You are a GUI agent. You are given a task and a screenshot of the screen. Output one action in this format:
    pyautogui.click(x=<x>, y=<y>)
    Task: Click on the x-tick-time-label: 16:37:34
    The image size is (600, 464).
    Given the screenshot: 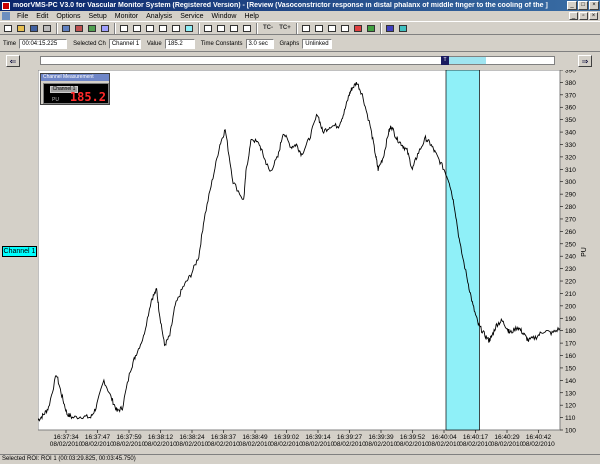 What is the action you would take?
    pyautogui.click(x=66, y=437)
    